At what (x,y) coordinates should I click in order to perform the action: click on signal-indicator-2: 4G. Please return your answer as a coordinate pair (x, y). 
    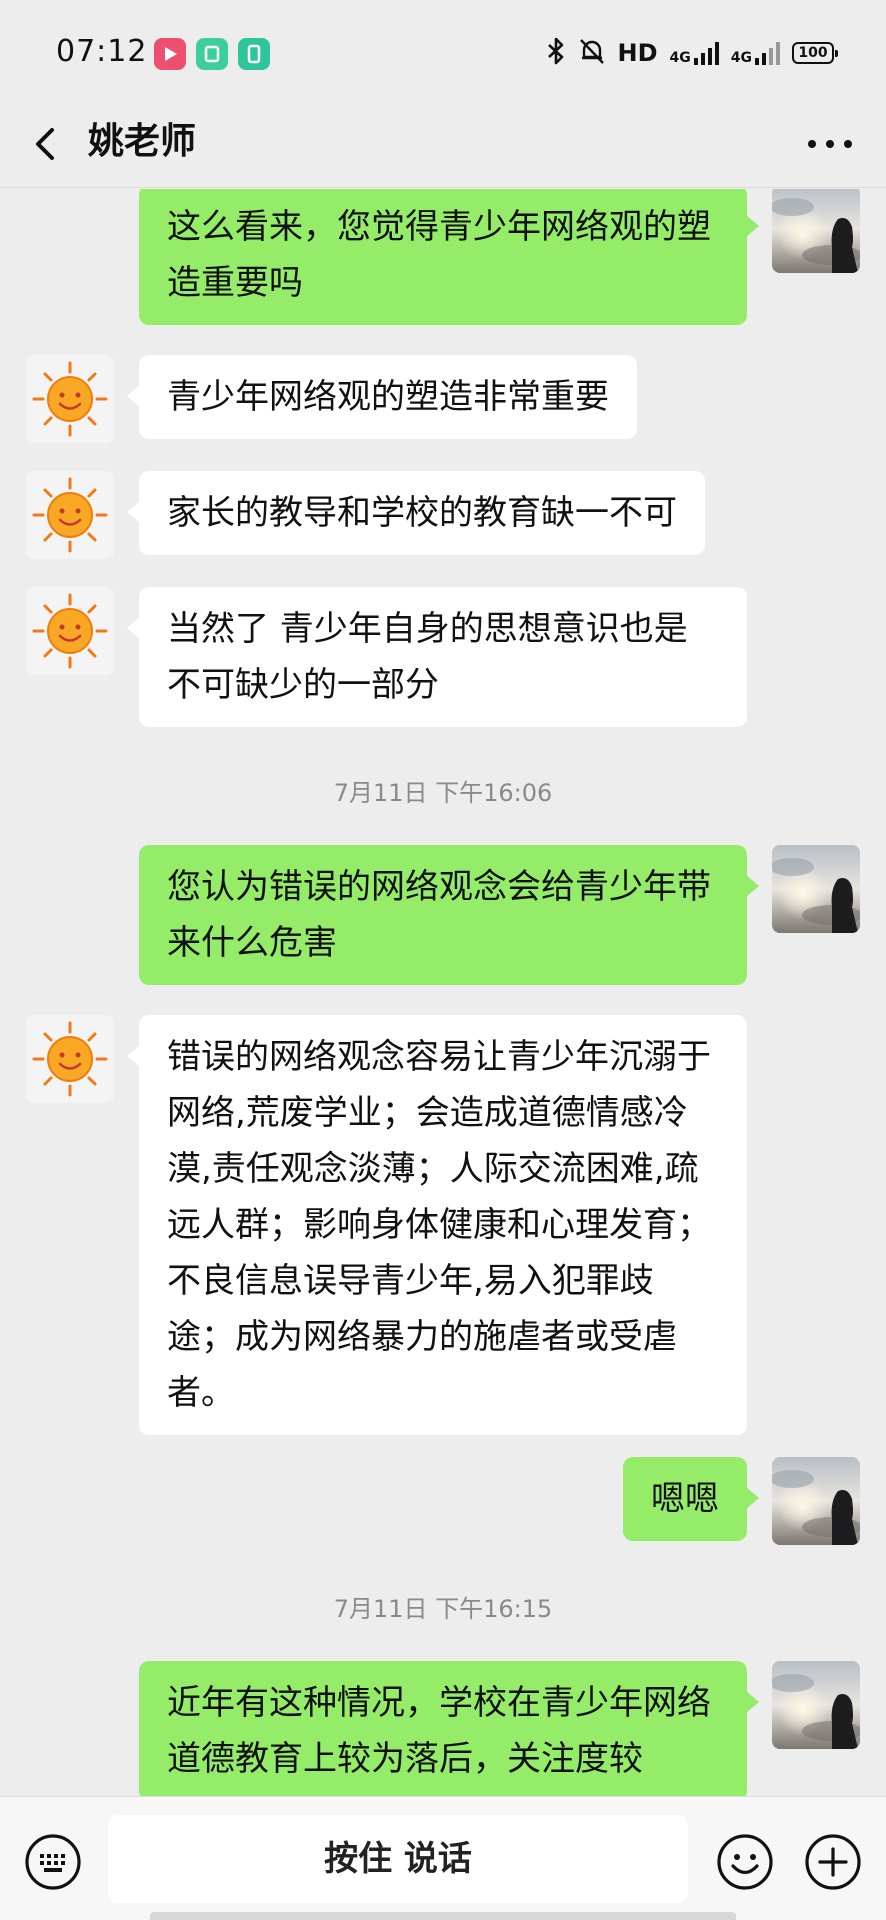
    Looking at the image, I should click on (755, 53).